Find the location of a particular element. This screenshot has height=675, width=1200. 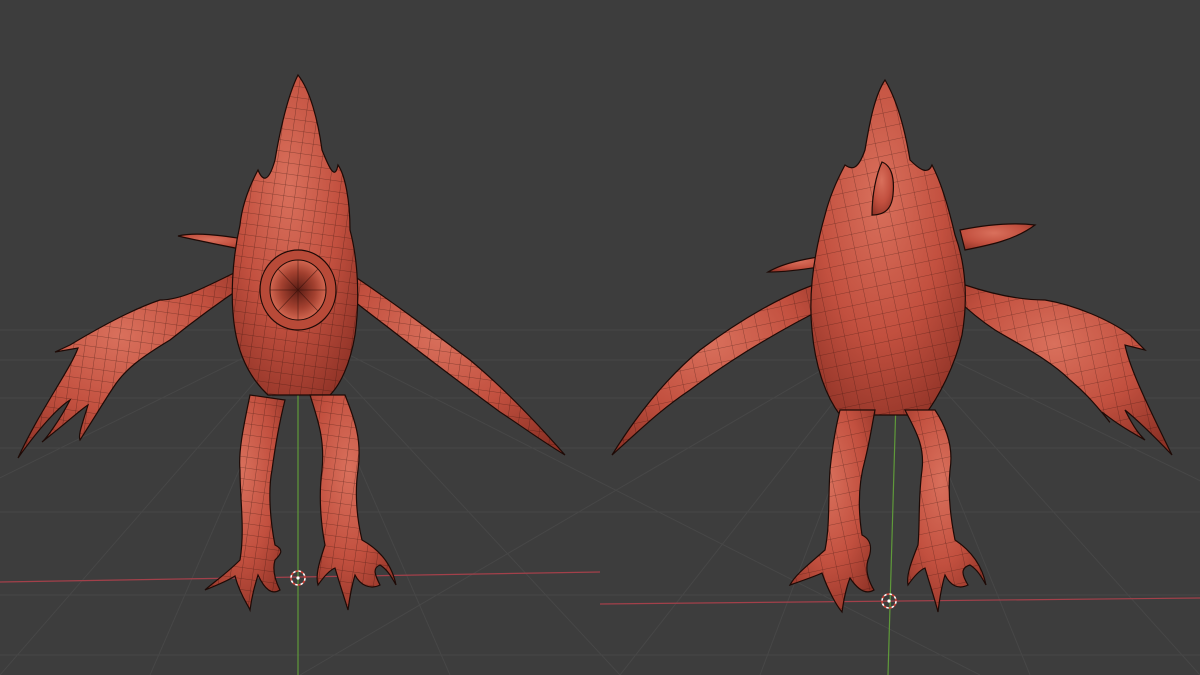

y-axis-line is located at coordinates (892, 537).